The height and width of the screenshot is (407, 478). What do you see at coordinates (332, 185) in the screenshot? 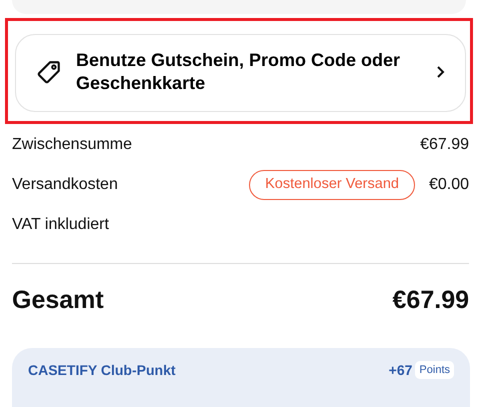
I see `shipping-tag: Kostenloser Versand` at bounding box center [332, 185].